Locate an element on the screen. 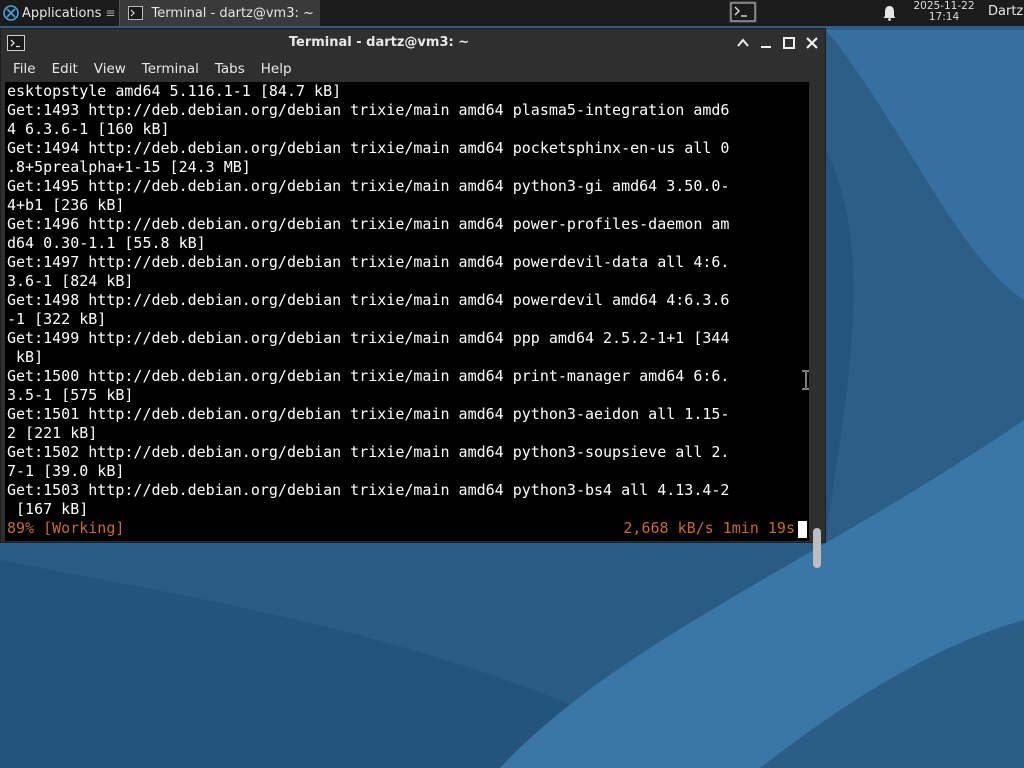 This screenshot has height=768, width=1024. terminal-line: esktopstyle amd64 5.116.1-1 [84.7 kB] is located at coordinates (174, 91).